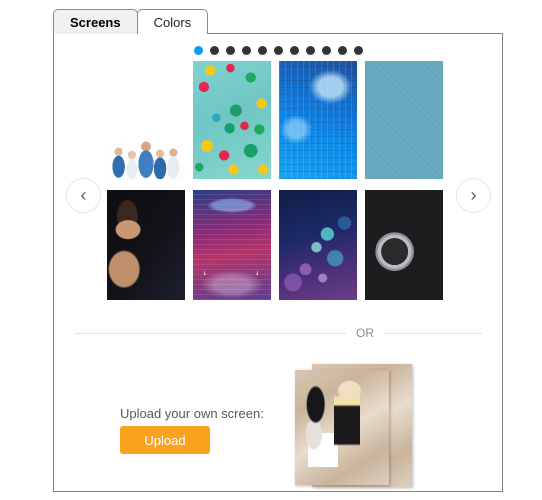 The image size is (542, 500). Describe the element at coordinates (146, 120) in the screenshot. I see `screen-thumbnail-medical-team` at that location.